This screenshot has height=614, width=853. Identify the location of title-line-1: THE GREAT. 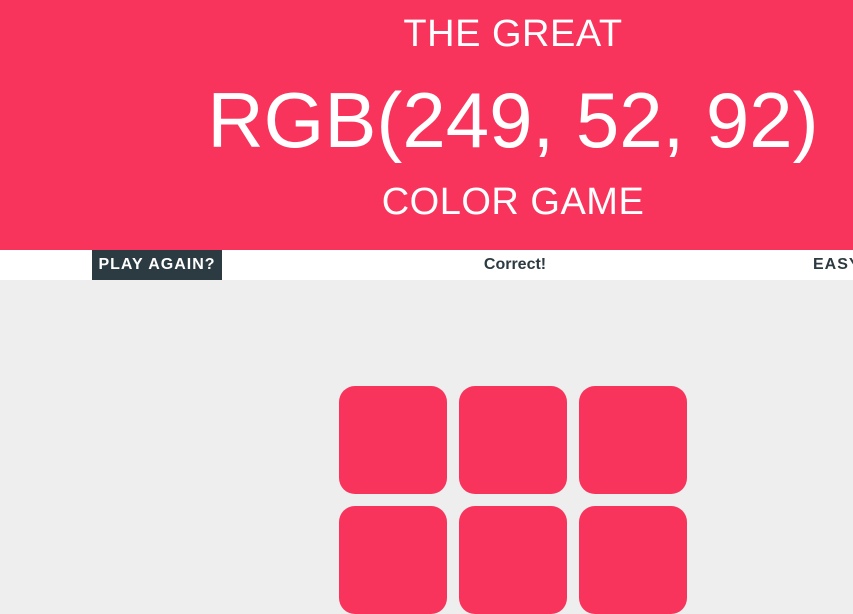
(513, 34).